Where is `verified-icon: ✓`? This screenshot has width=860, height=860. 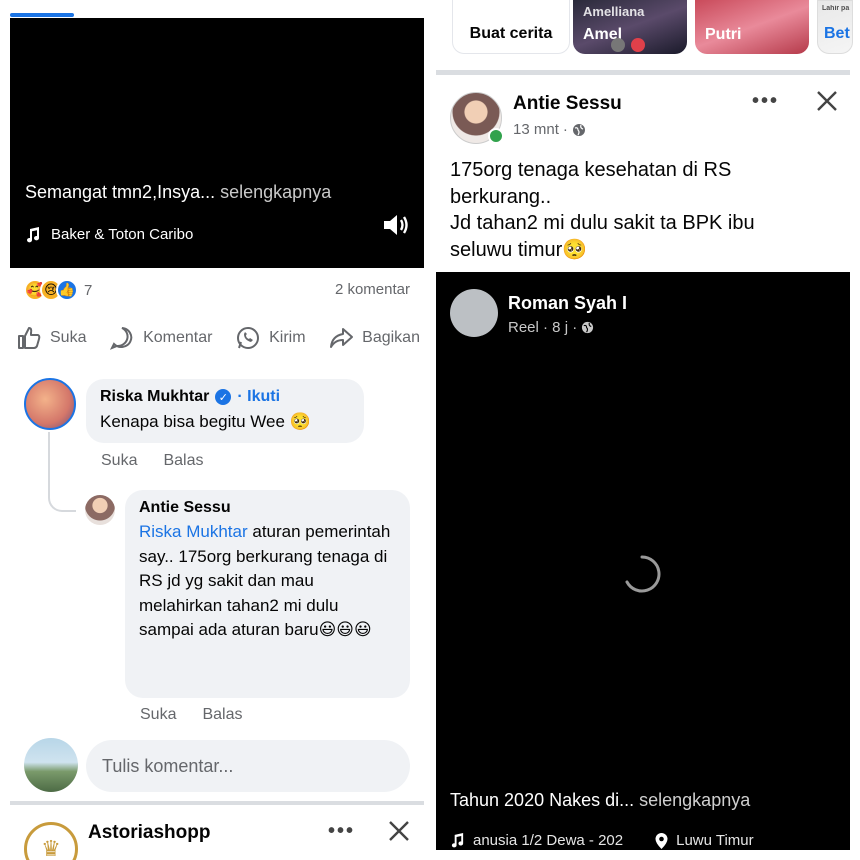 verified-icon: ✓ is located at coordinates (223, 397).